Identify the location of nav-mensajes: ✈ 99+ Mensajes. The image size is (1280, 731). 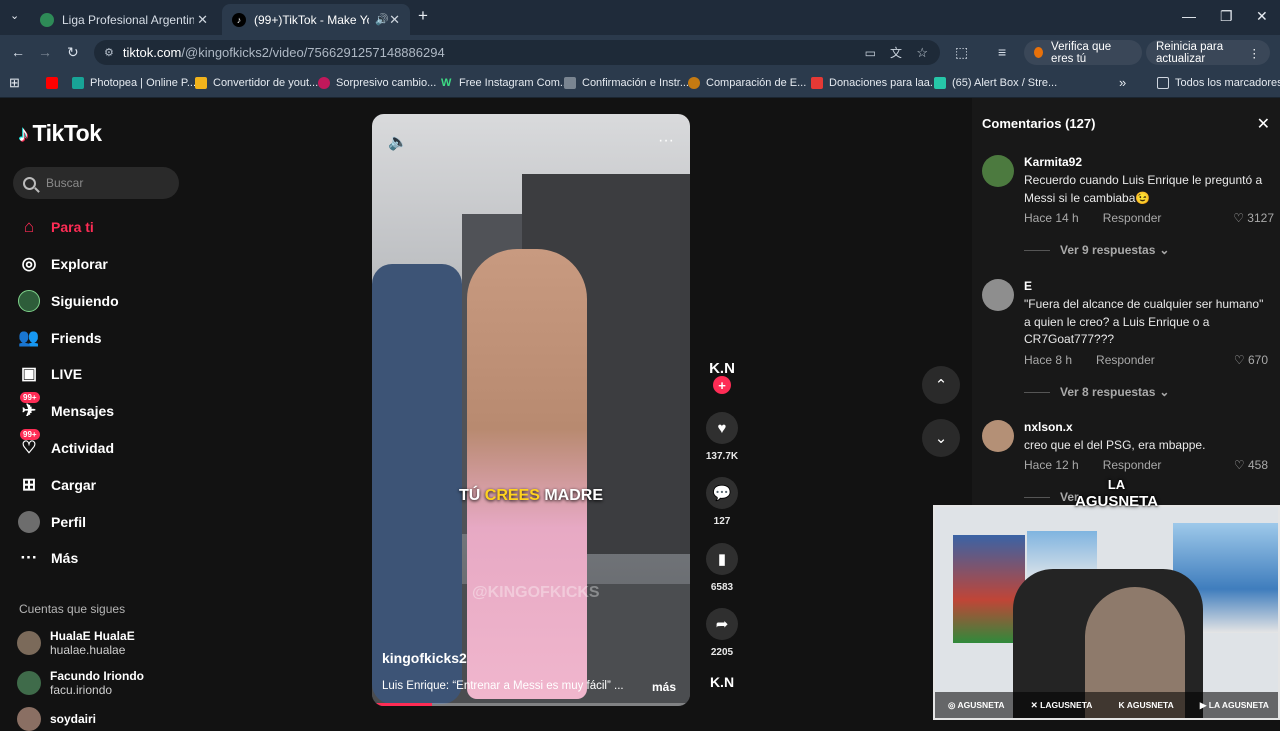
(66, 407).